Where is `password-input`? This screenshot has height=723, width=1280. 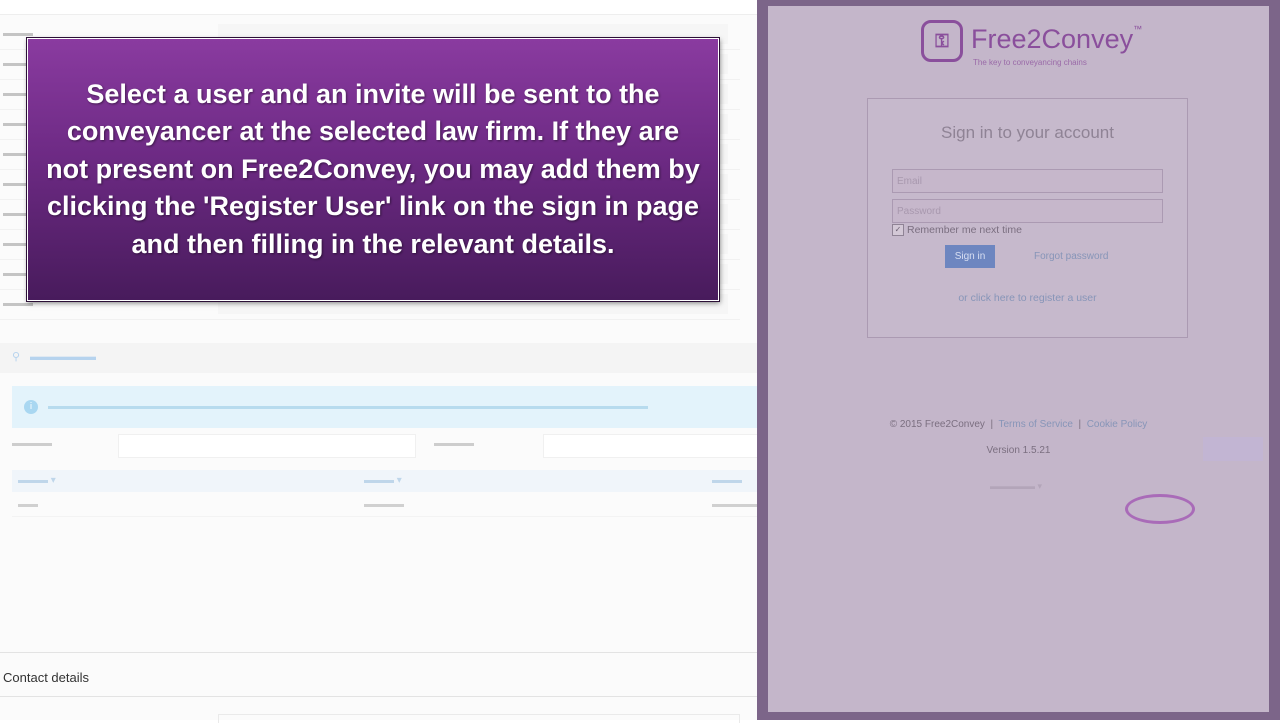
password-input is located at coordinates (1027, 211).